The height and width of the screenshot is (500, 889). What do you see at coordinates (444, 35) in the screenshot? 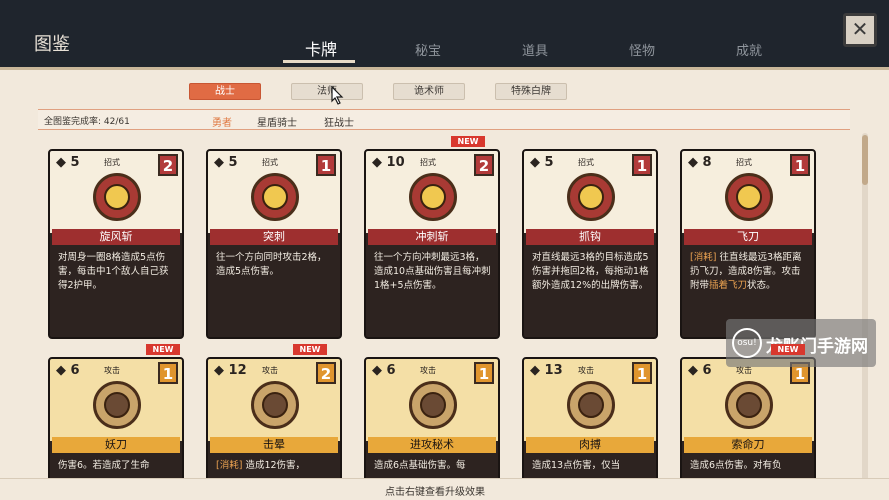
I see `top-bar: 图鉴 卡牌 秘宝 道具 怪物 成就 ✕` at bounding box center [444, 35].